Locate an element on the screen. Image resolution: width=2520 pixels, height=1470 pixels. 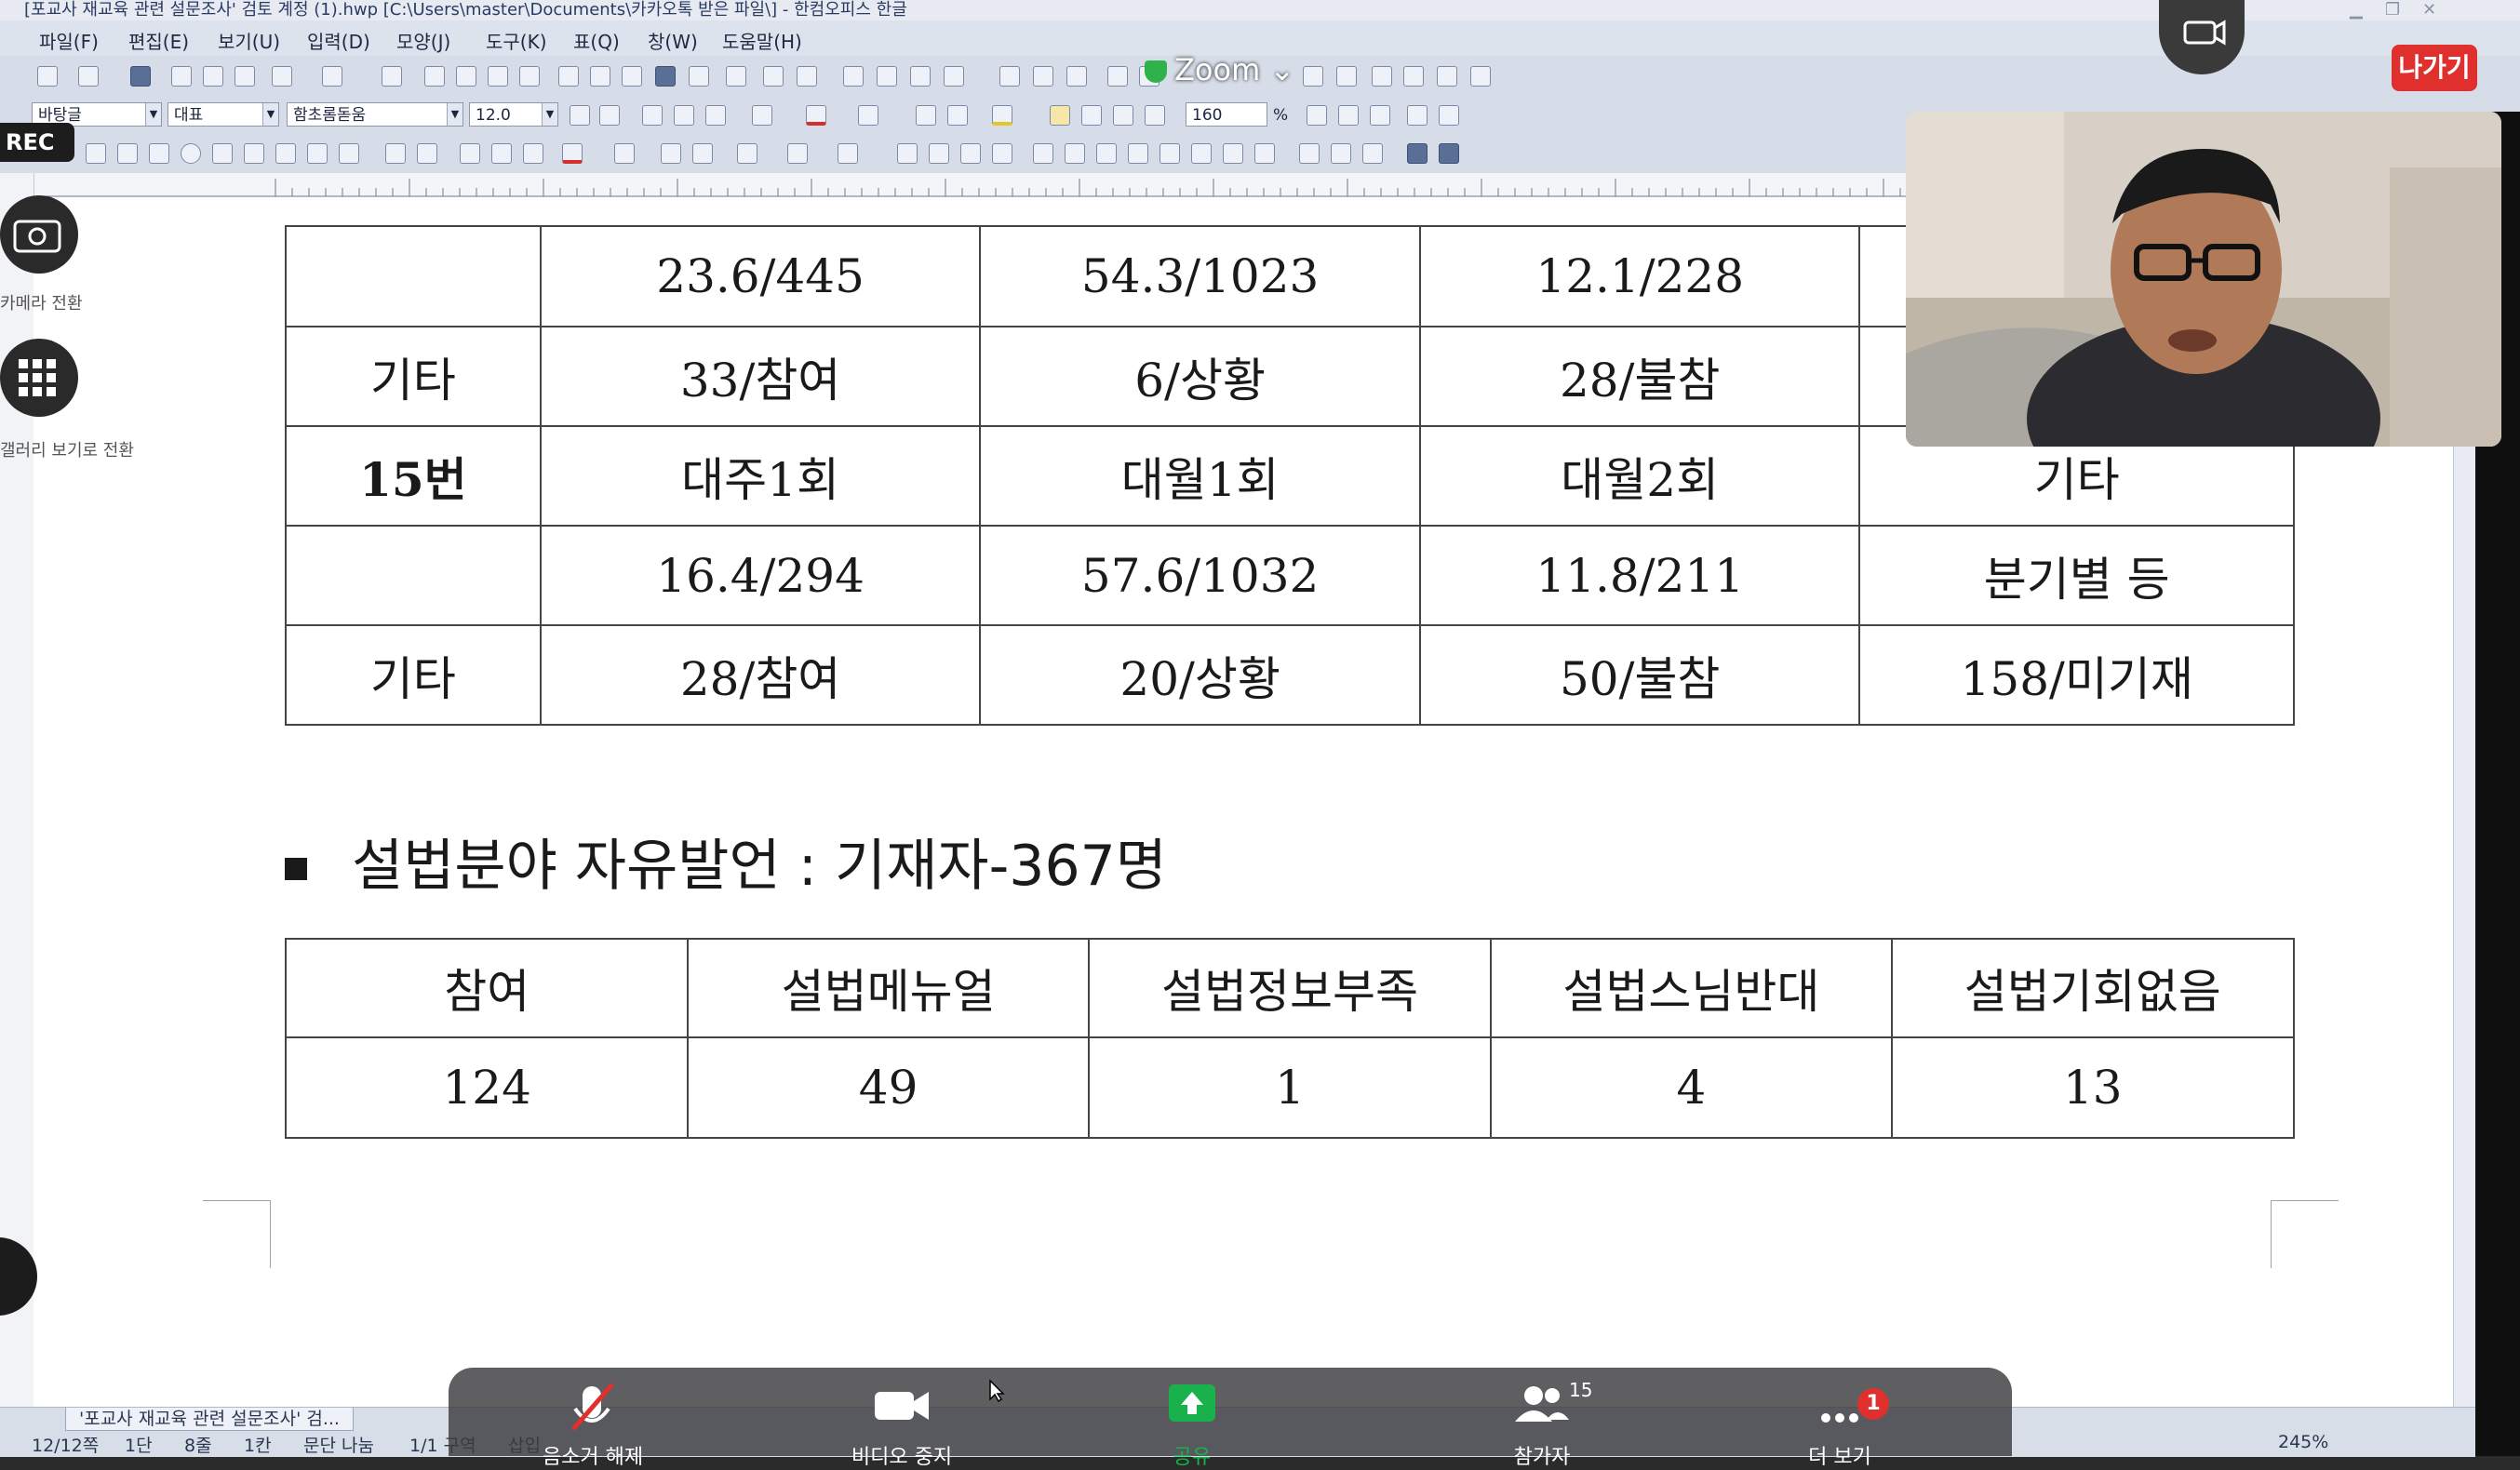
minimize-icon: ▁ is located at coordinates (2356, 10).